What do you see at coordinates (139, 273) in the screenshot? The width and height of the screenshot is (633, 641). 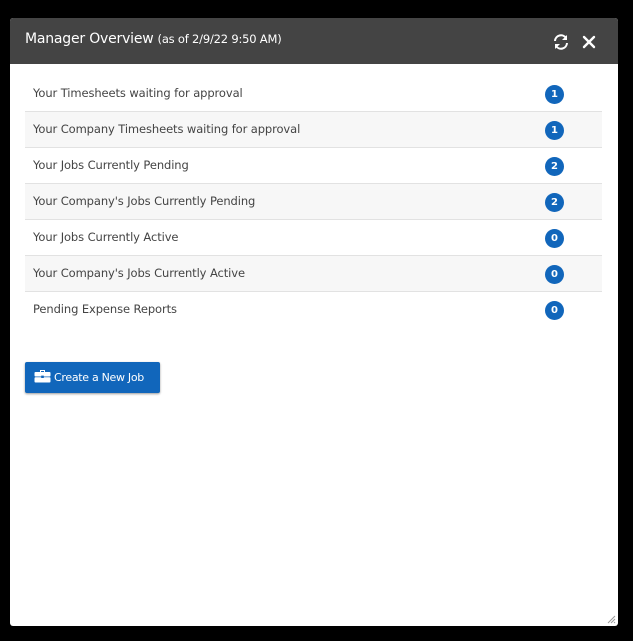 I see `list-item-label: Your Company's Jobs Currently Active` at bounding box center [139, 273].